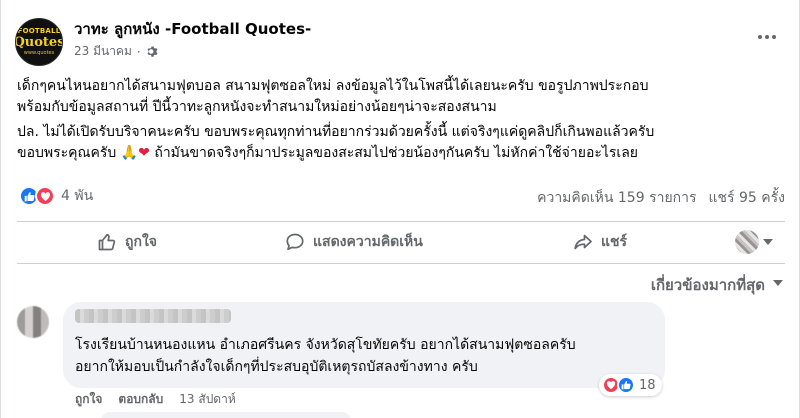 Image resolution: width=800 pixels, height=418 pixels. Describe the element at coordinates (647, 385) in the screenshot. I see `comment-reaction-count: 18` at that location.